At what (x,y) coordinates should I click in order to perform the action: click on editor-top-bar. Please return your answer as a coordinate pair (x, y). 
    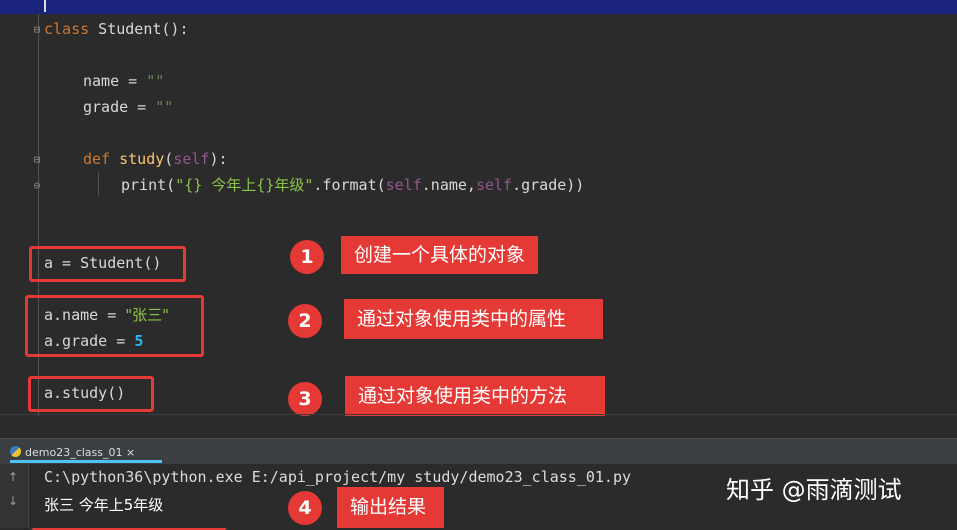
    Looking at the image, I should click on (478, 7).